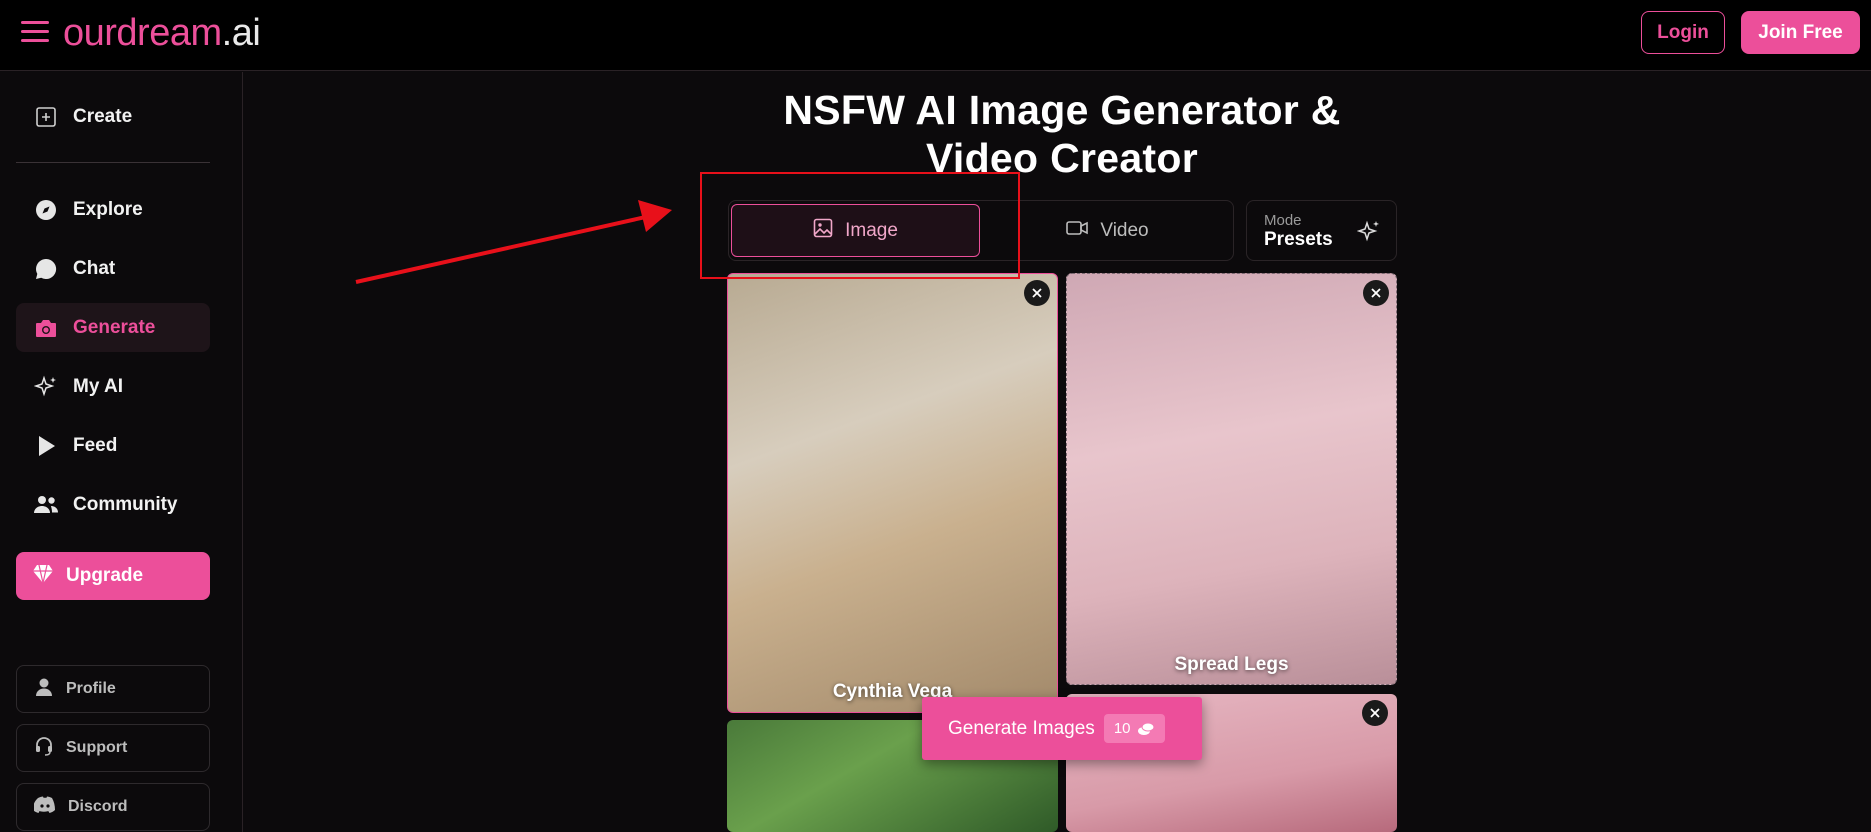 The height and width of the screenshot is (832, 1871). What do you see at coordinates (1124, 230) in the screenshot?
I see `tab-label: Video` at bounding box center [1124, 230].